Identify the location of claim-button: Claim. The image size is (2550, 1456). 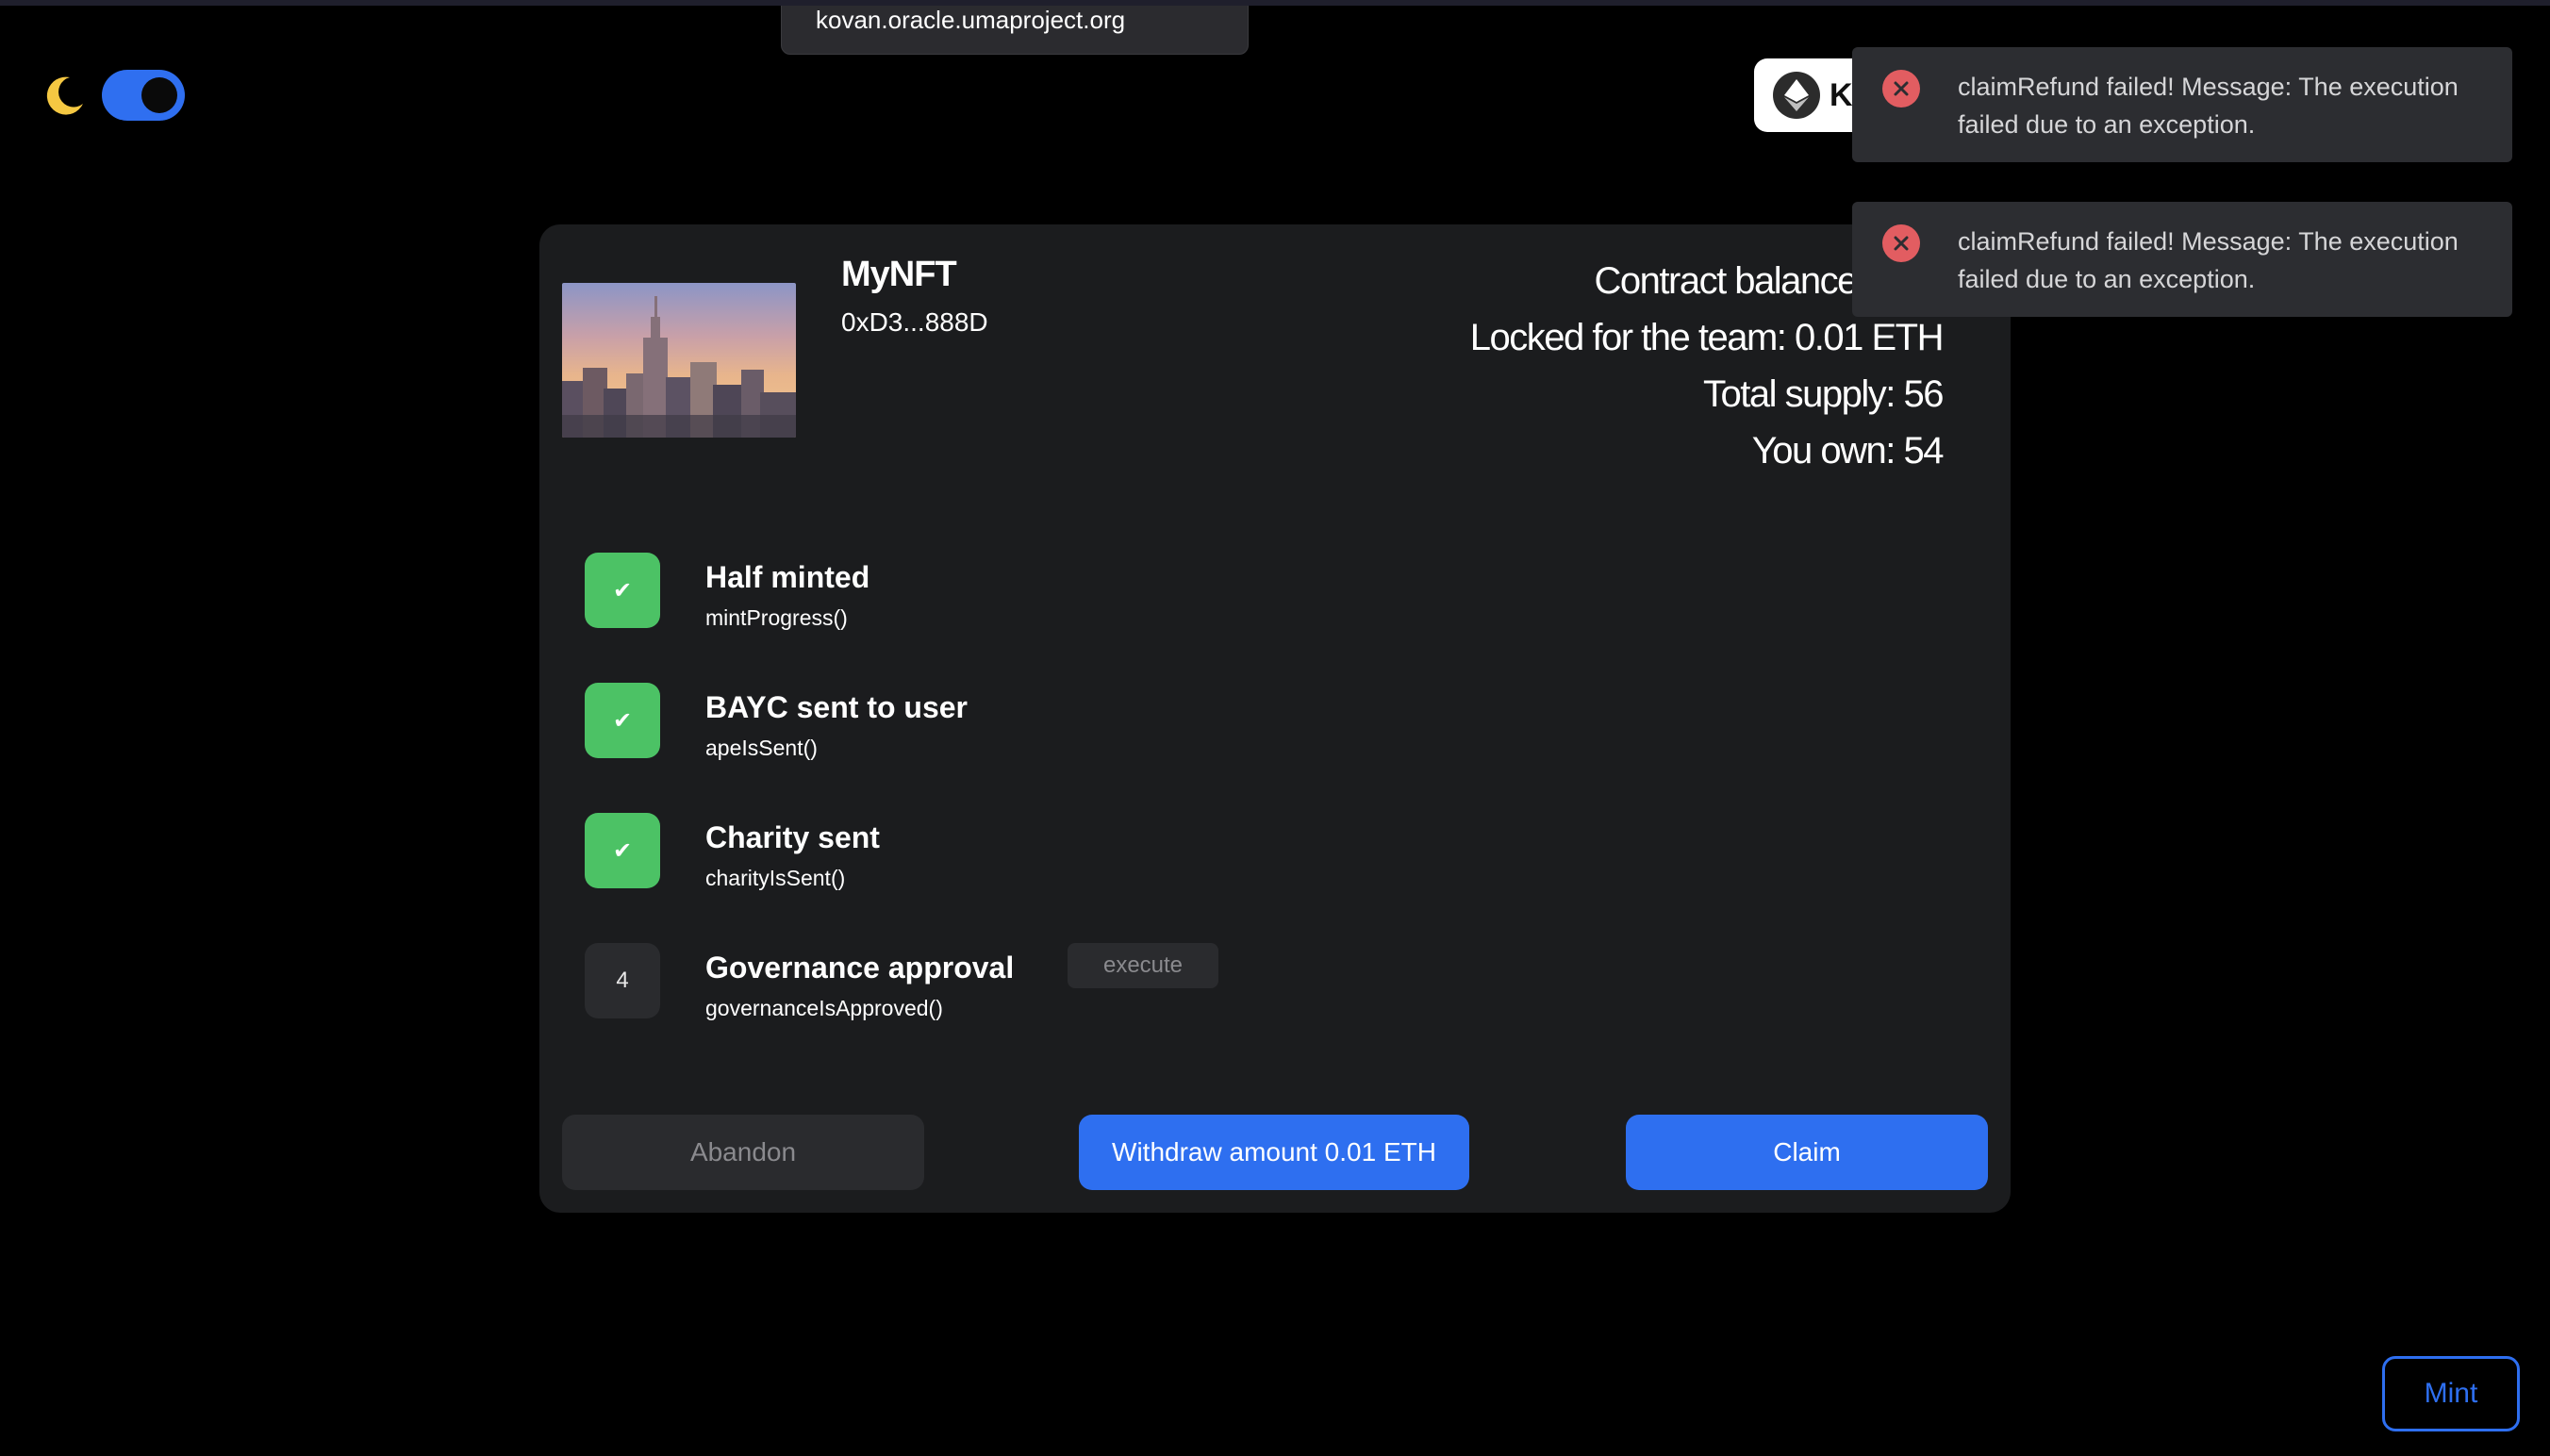
(1807, 1152).